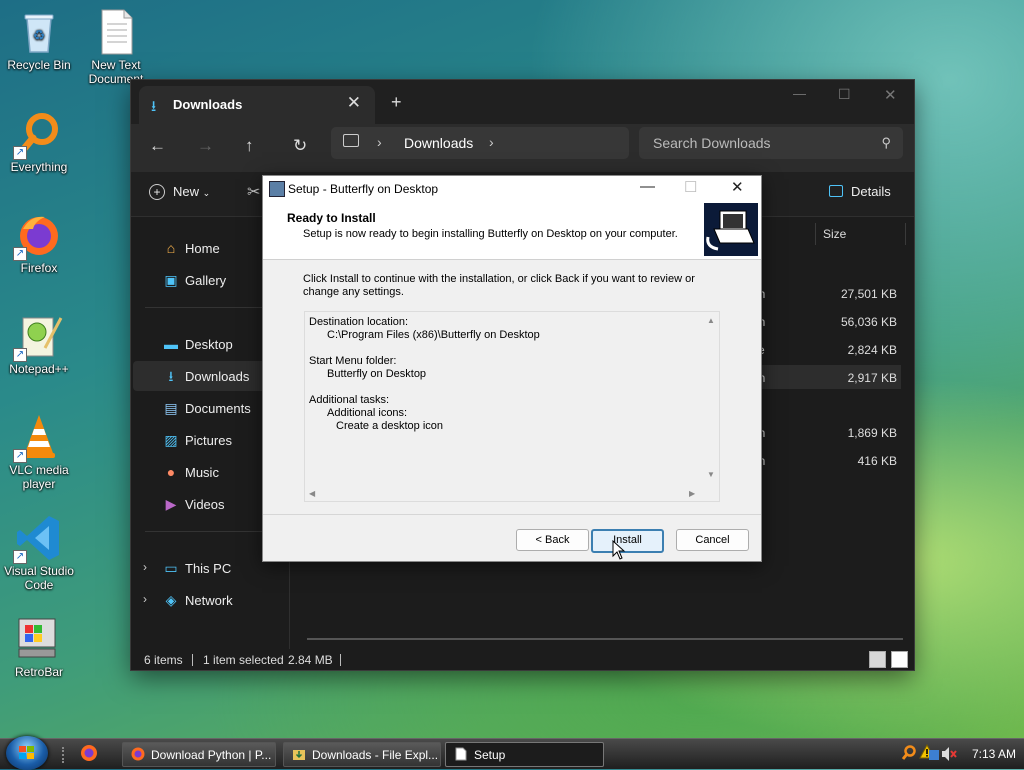  What do you see at coordinates (171, 472) in the screenshot?
I see `music-icon: ●` at bounding box center [171, 472].